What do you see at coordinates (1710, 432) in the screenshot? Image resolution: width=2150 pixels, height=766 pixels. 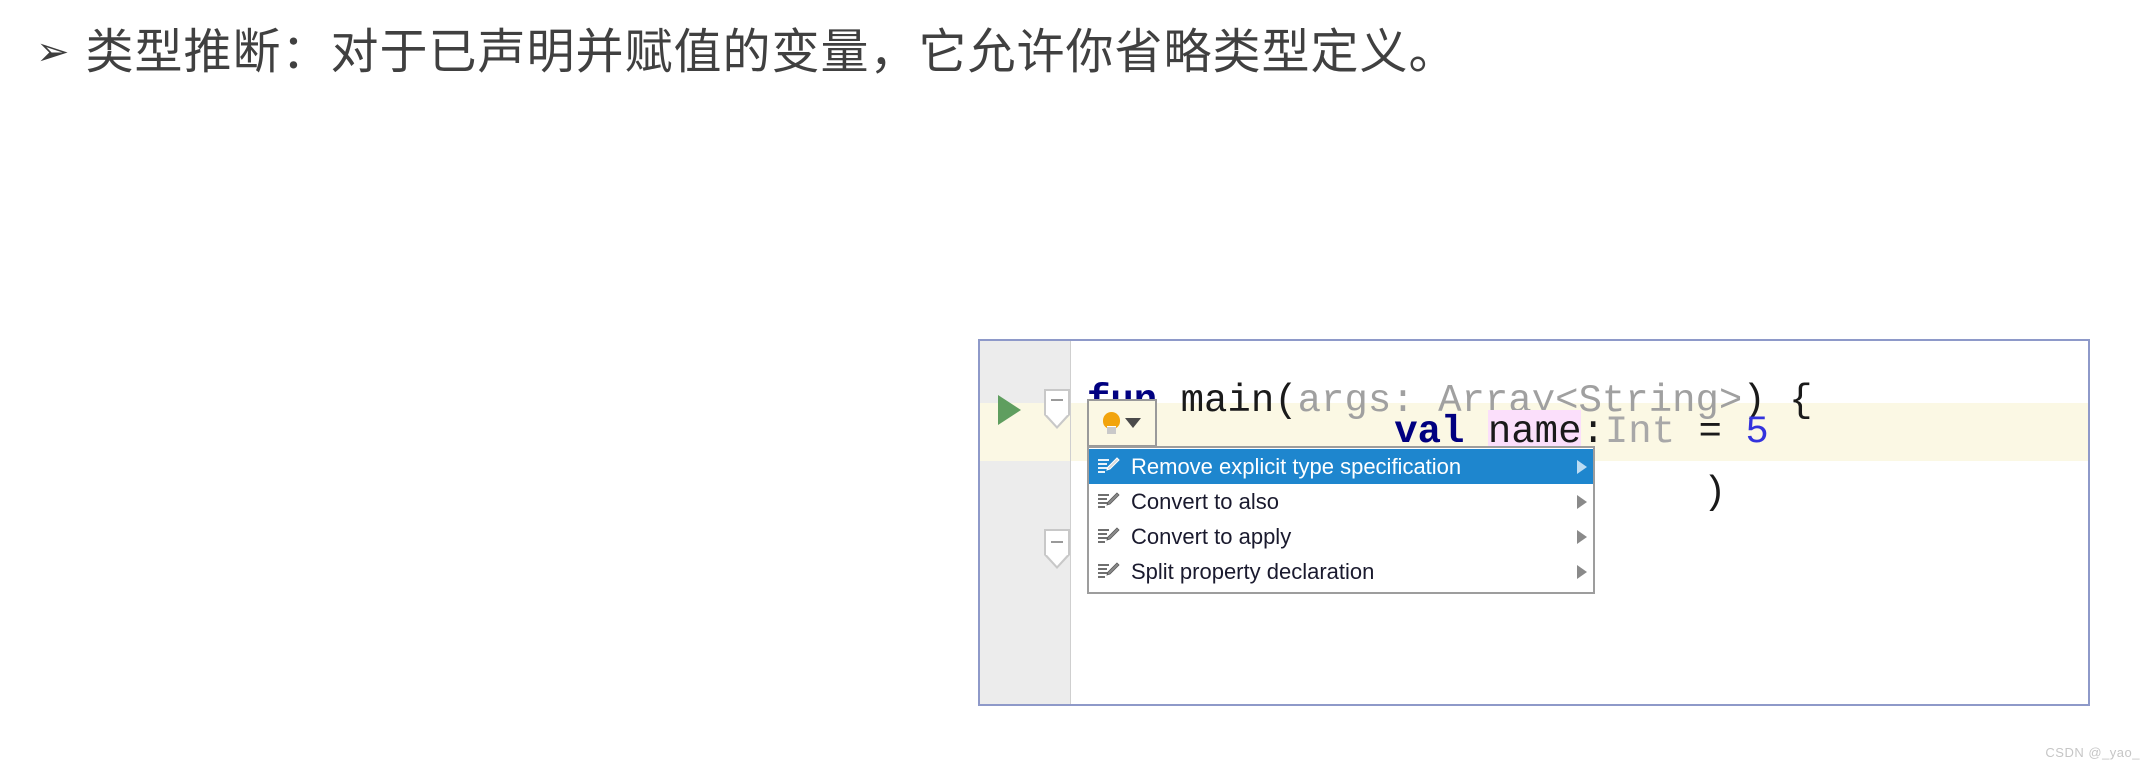 I see `assign-operator: =` at bounding box center [1710, 432].